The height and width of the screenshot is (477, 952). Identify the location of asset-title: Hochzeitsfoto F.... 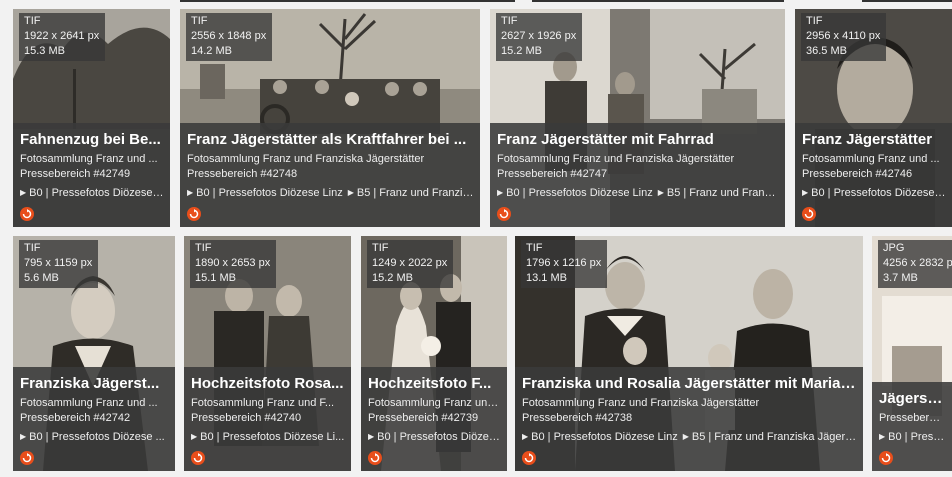
(434, 384).